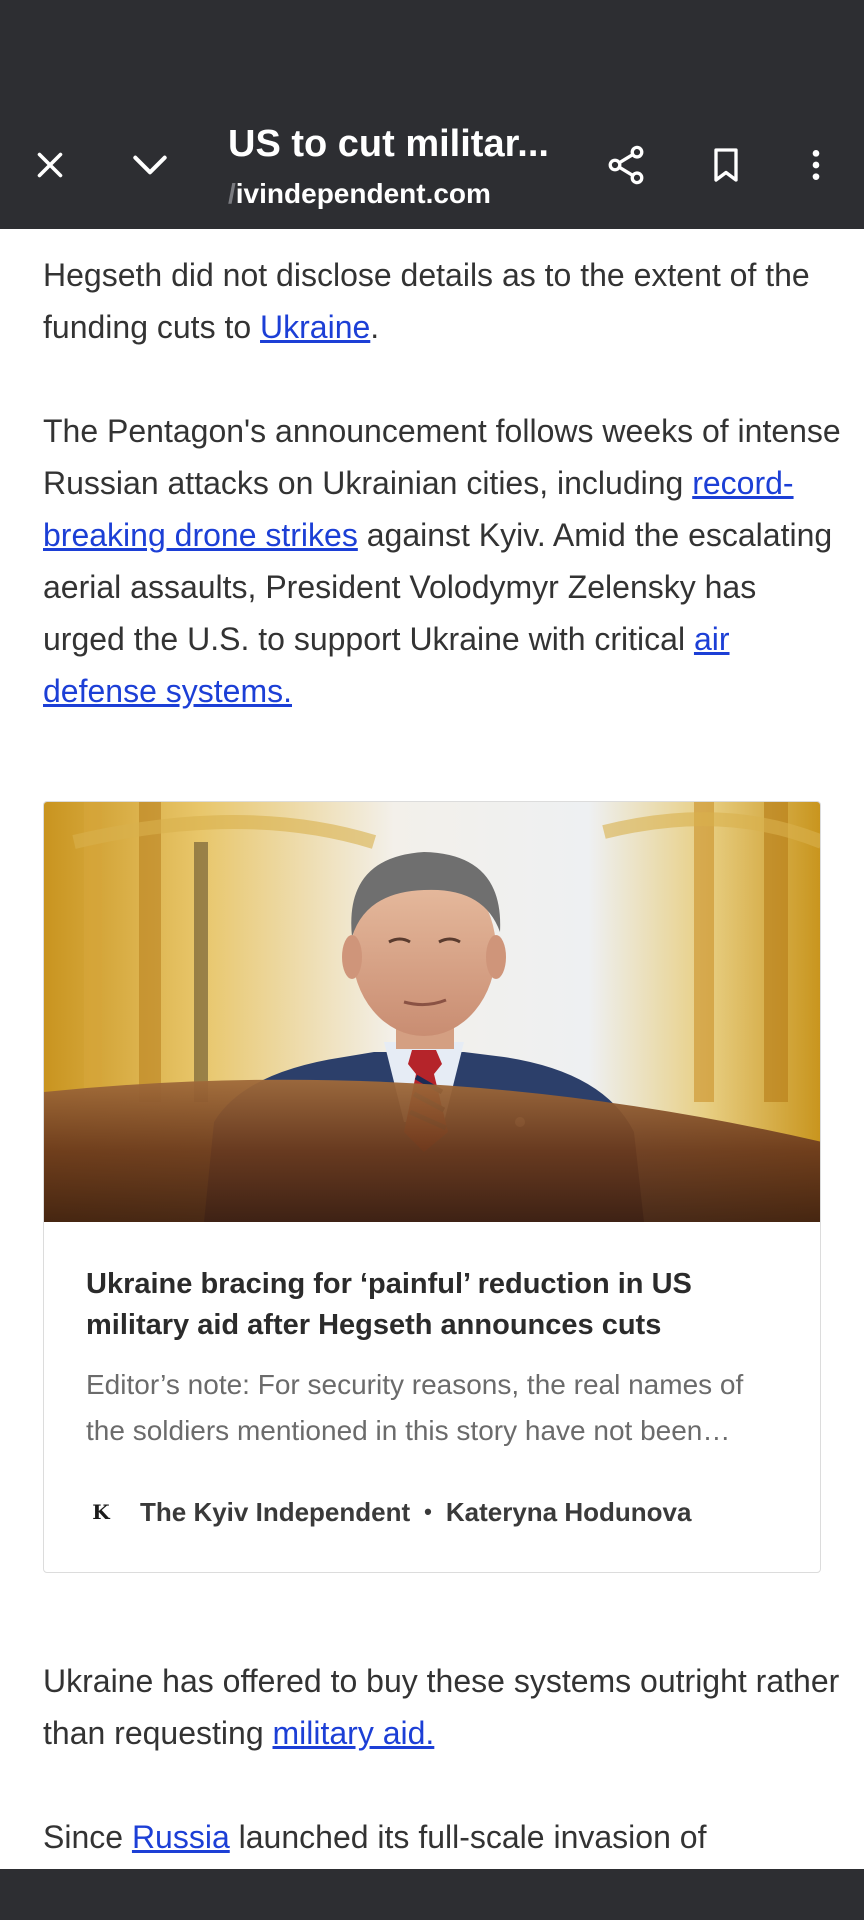 This screenshot has height=1920, width=864. I want to click on chevron-down-icon, so click(150, 164).